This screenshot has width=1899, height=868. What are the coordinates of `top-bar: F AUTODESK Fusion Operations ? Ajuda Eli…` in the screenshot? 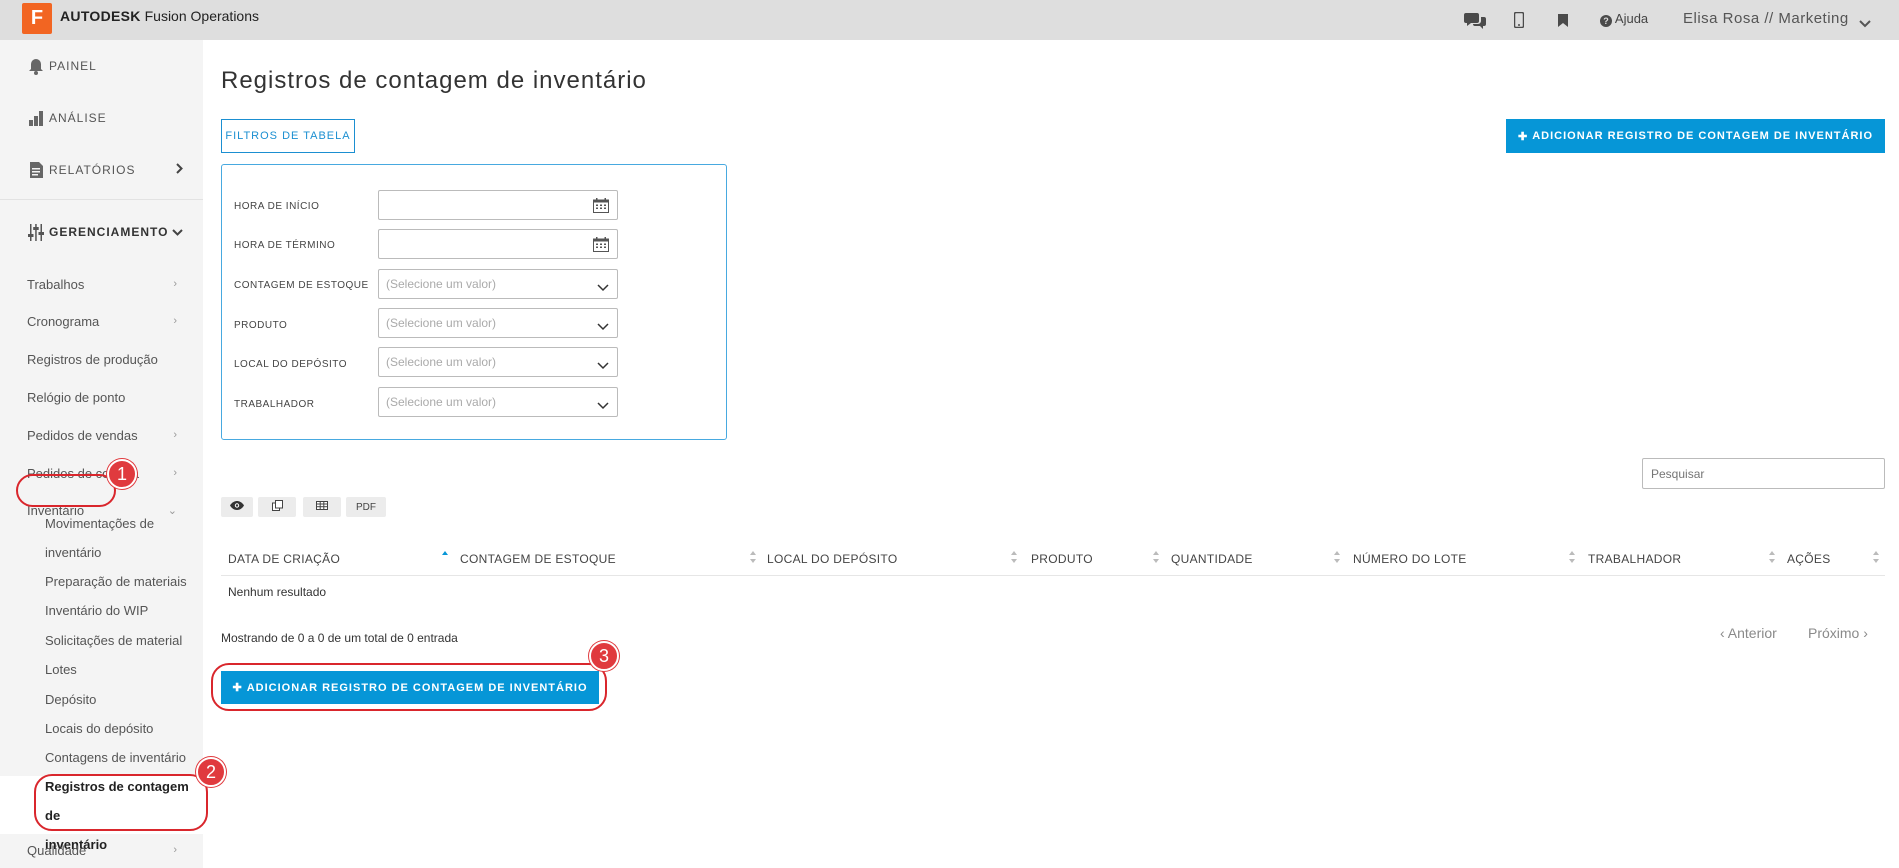 It's located at (949, 20).